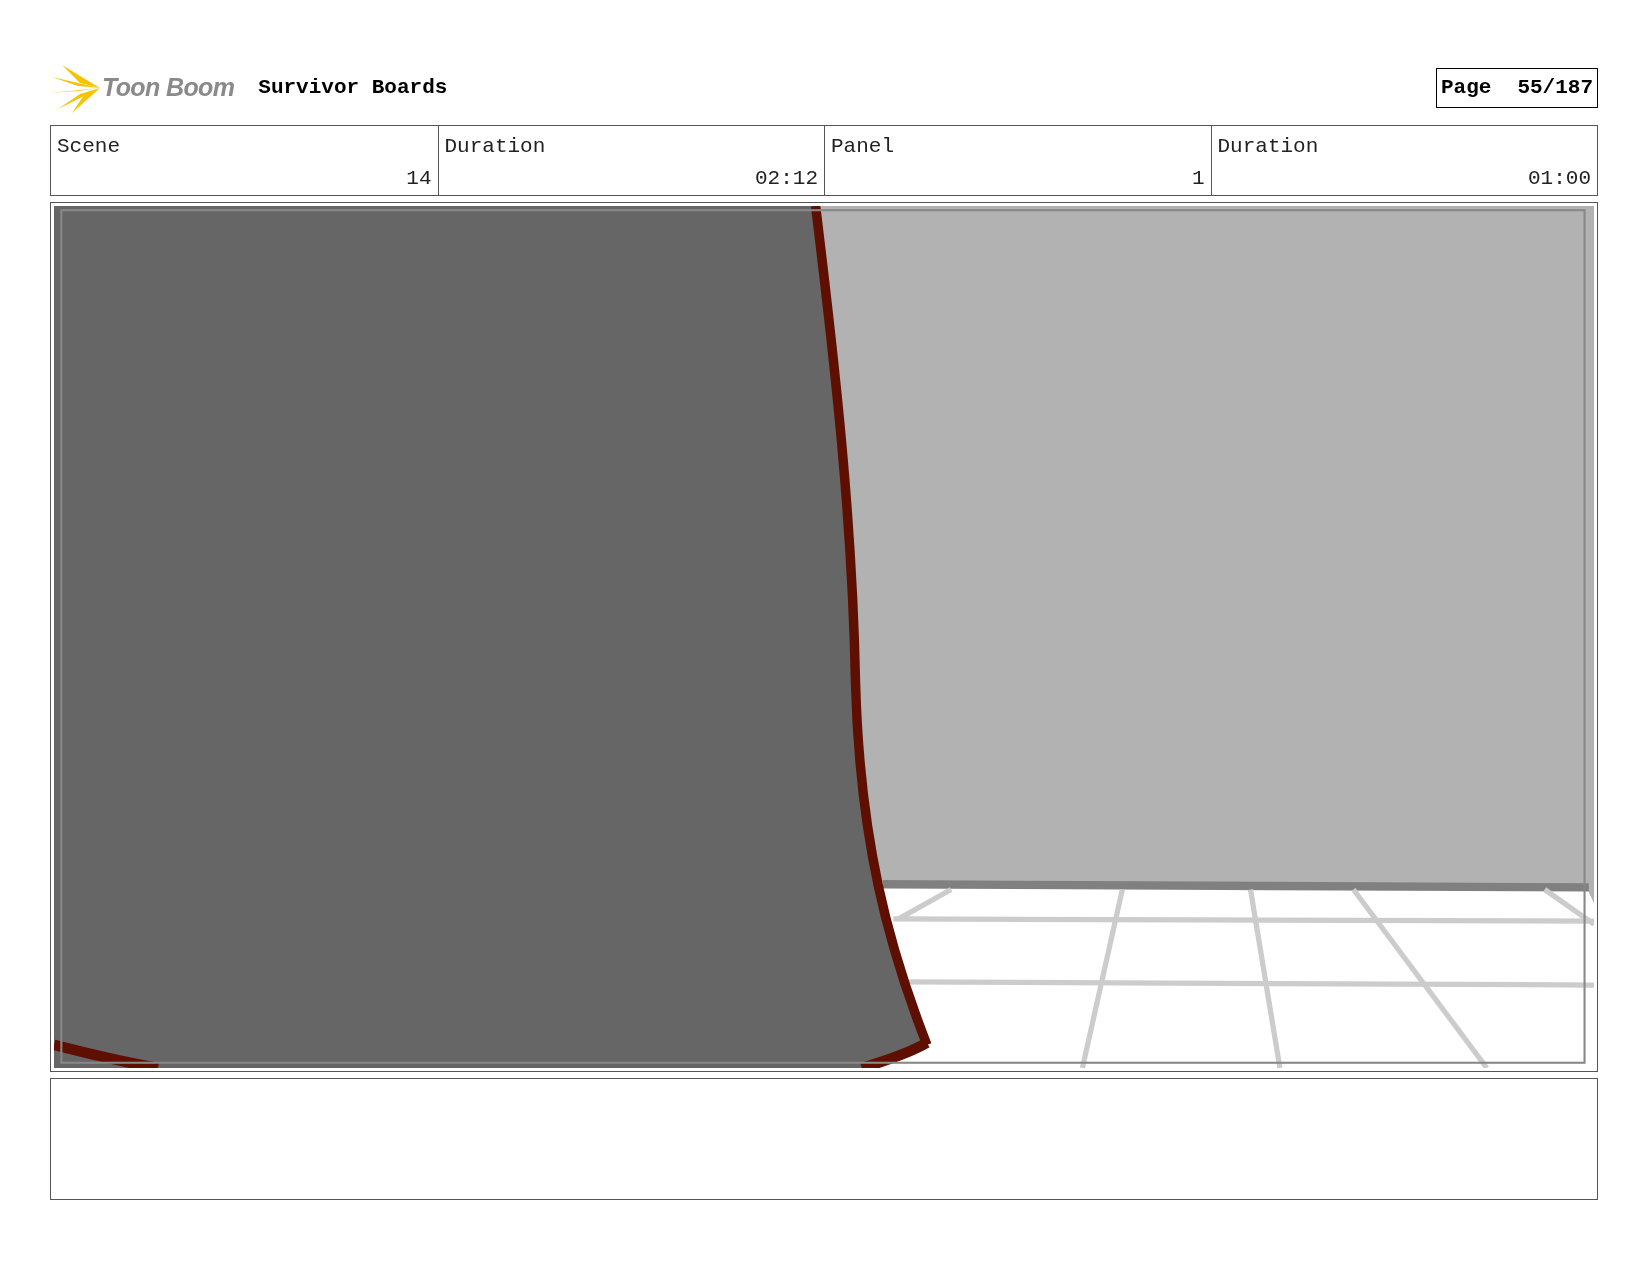 Image resolution: width=1648 pixels, height=1276 pixels. Describe the element at coordinates (89, 147) in the screenshot. I see `column-header: Scene` at that location.